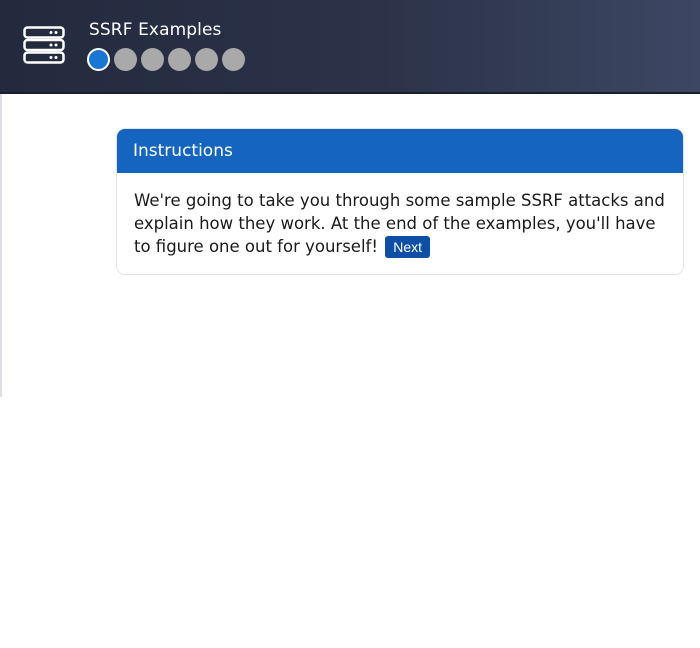 Image resolution: width=700 pixels, height=648 pixels. Describe the element at coordinates (155, 30) in the screenshot. I see `app-title: SSRF Examples` at that location.